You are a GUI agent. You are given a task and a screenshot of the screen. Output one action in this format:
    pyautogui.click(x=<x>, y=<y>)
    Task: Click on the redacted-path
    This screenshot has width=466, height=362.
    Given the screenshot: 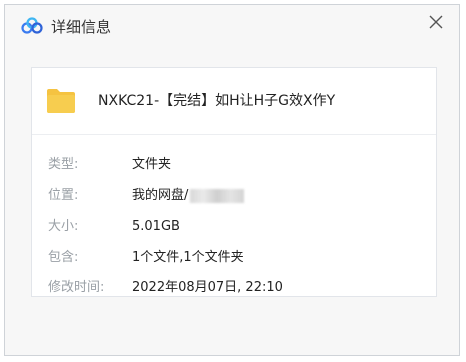 What is the action you would take?
    pyautogui.click(x=217, y=195)
    